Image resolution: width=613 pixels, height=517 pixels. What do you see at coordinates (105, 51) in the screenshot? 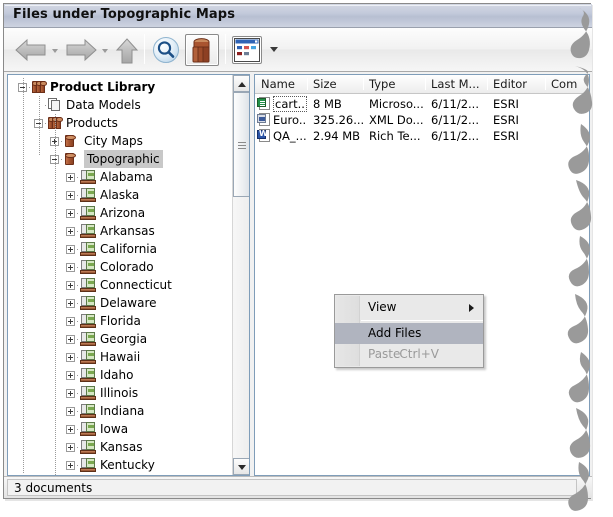
I see `forward-dropdown-caret-icon` at bounding box center [105, 51].